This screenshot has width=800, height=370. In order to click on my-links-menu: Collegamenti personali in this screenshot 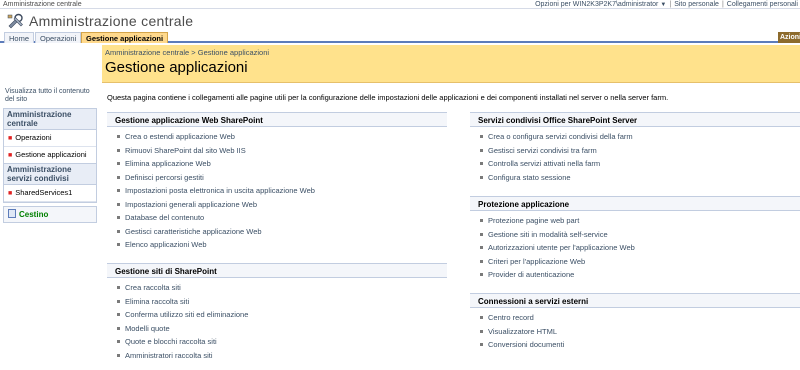, I will do `click(762, 4)`.